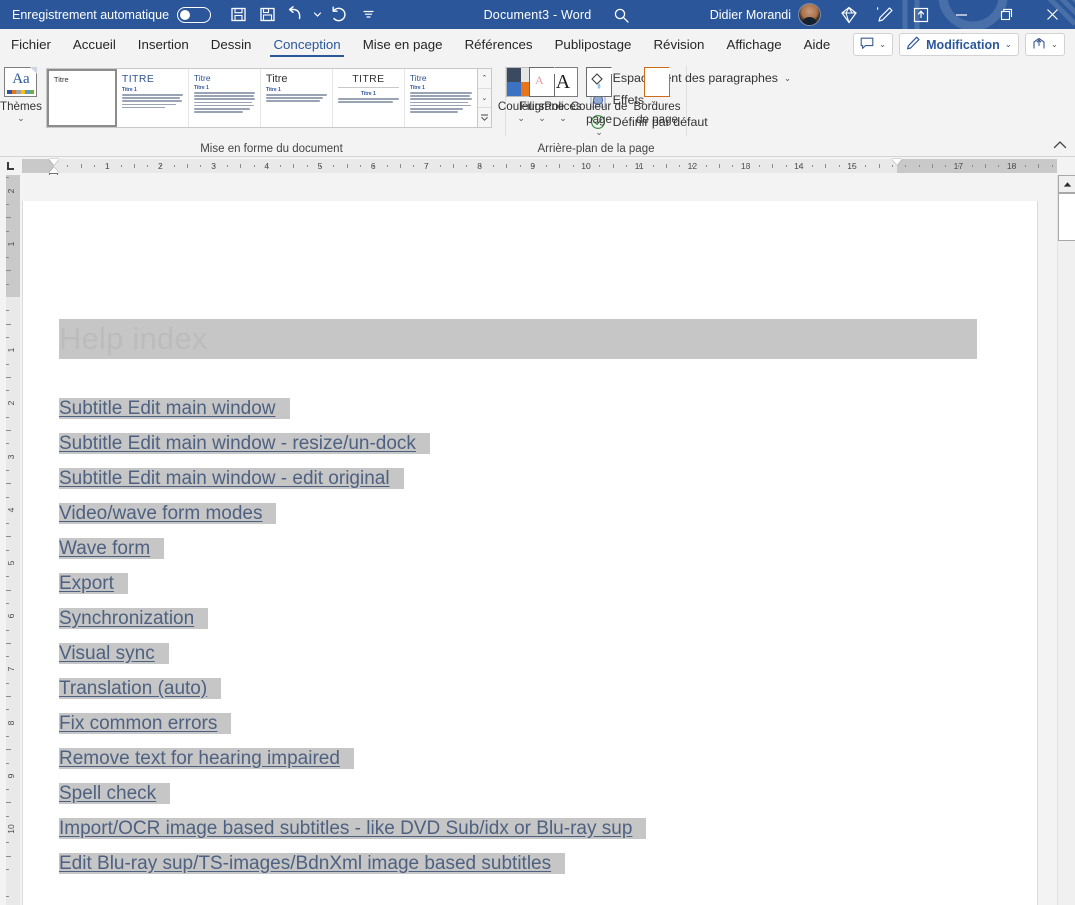 The height and width of the screenshot is (905, 1075). Describe the element at coordinates (849, 14) in the screenshot. I see `microsoft-365-diamond-icon` at that location.